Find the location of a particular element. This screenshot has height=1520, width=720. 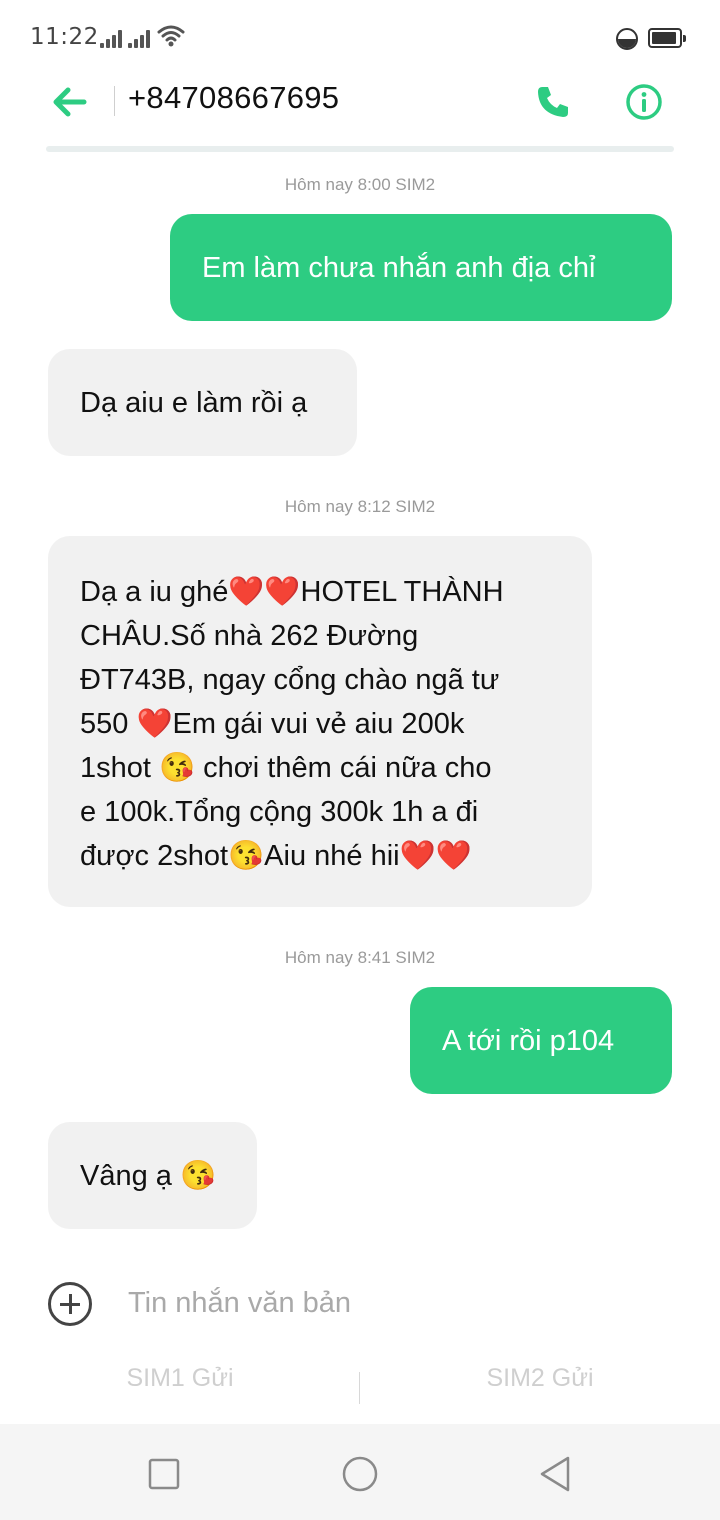

contact-number: +84708667695 is located at coordinates (234, 97).